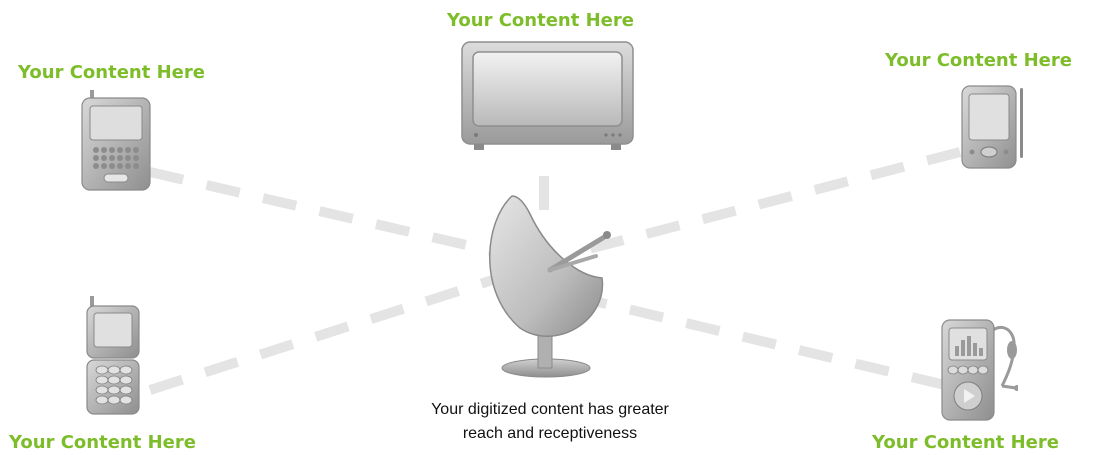 The image size is (1094, 455). What do you see at coordinates (550, 286) in the screenshot?
I see `satellite-dish-icon` at bounding box center [550, 286].